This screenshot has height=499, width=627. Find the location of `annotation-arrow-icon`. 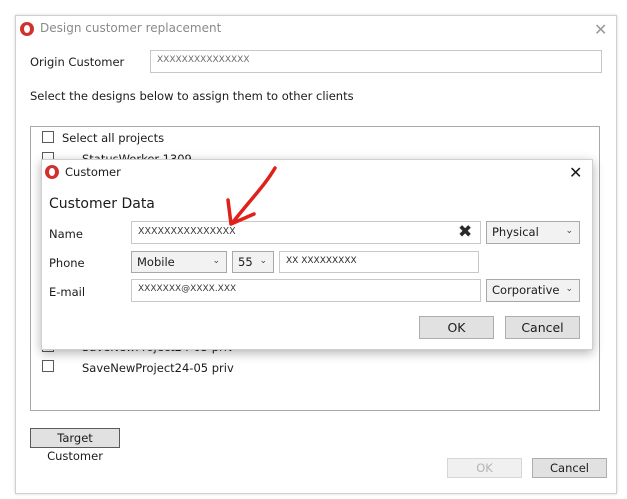

annotation-arrow-icon is located at coordinates (251, 196).